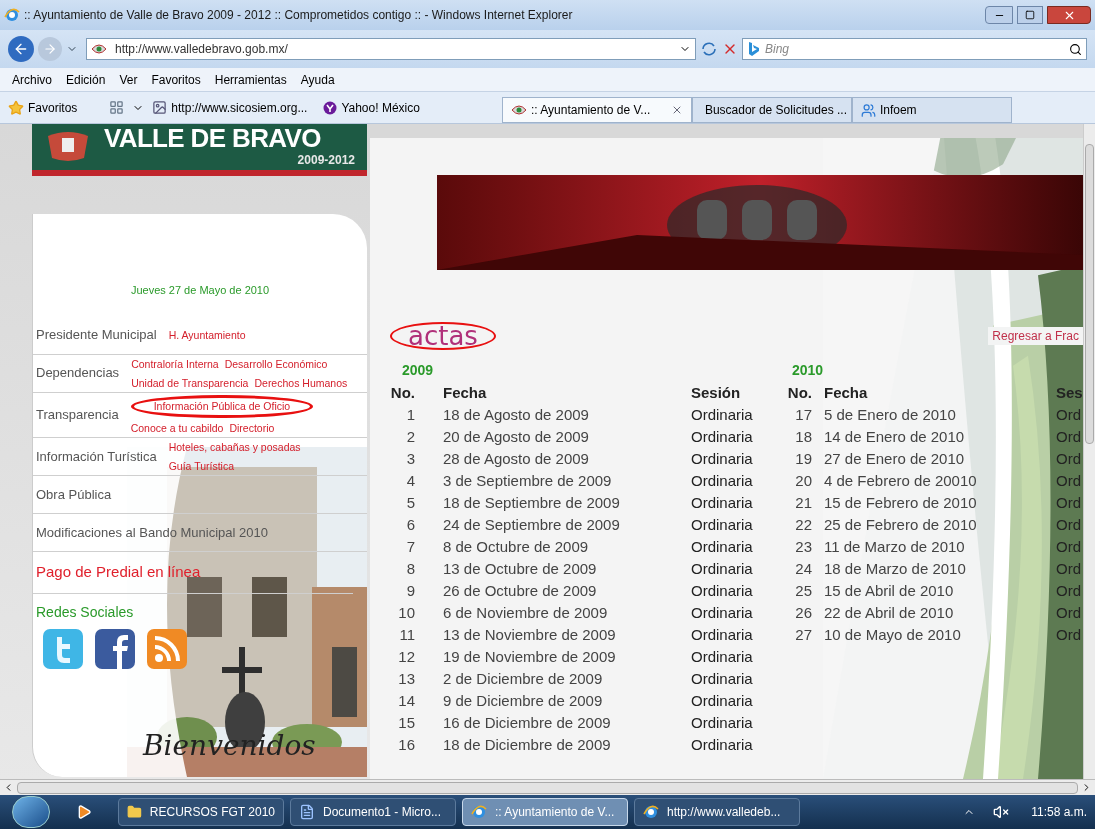 Image resolution: width=1095 pixels, height=829 pixels. Describe the element at coordinates (177, 429) in the screenshot. I see `sidebar-link: Conoce a tu cabildo` at that location.